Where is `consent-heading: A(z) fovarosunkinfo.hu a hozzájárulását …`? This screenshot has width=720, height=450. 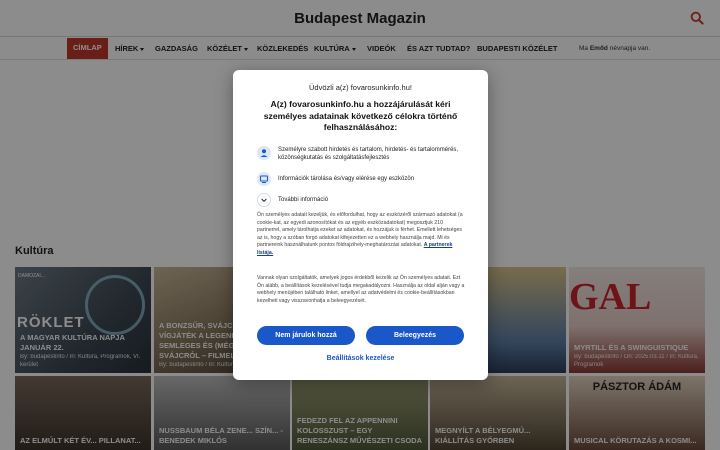 consent-heading: A(z) fovarosunkinfo.hu a hozzájárulását … is located at coordinates (360, 115).